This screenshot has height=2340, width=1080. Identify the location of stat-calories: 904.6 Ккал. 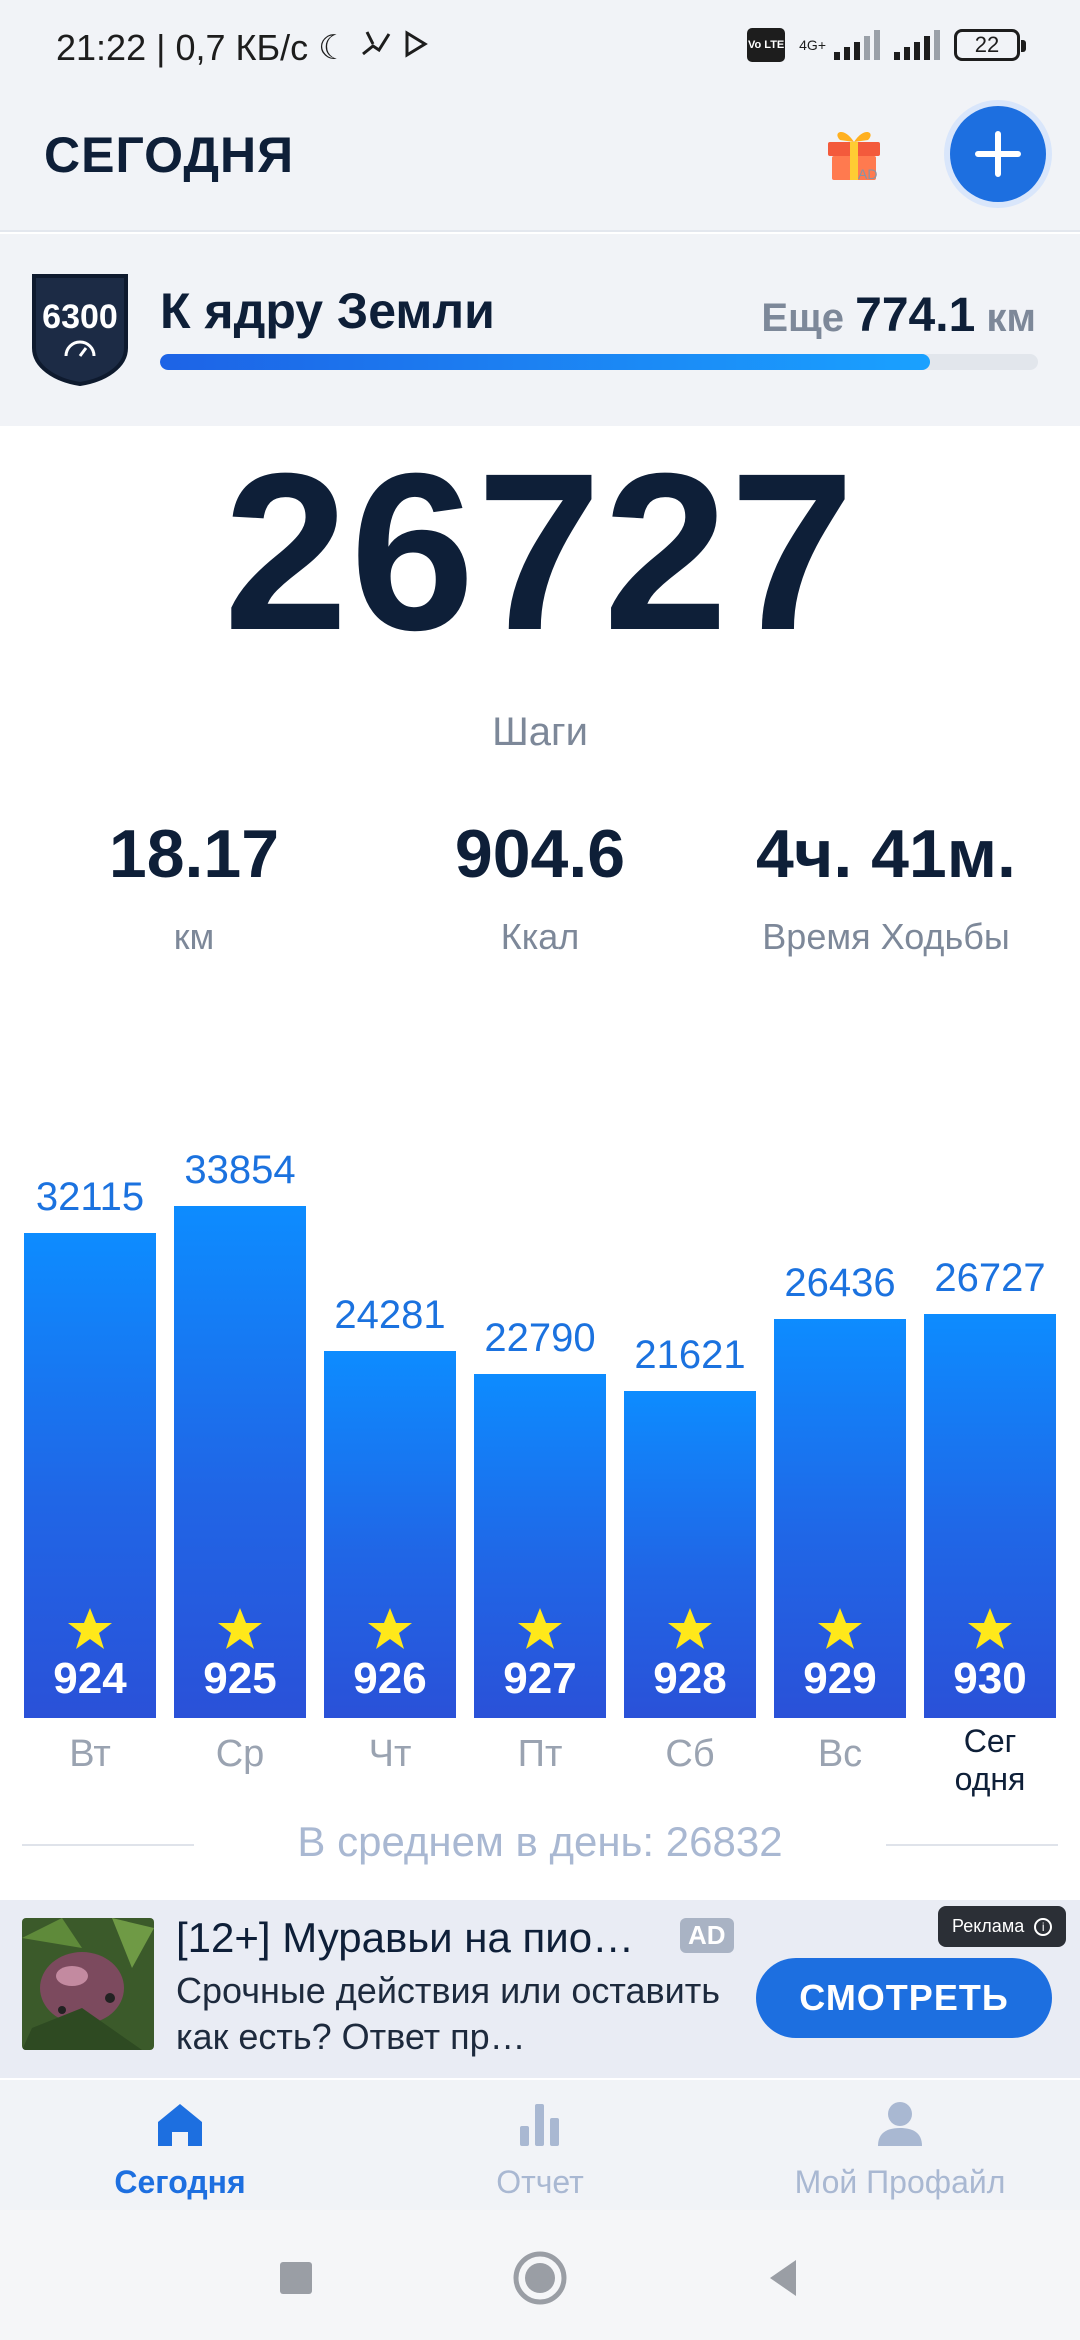
(540, 889).